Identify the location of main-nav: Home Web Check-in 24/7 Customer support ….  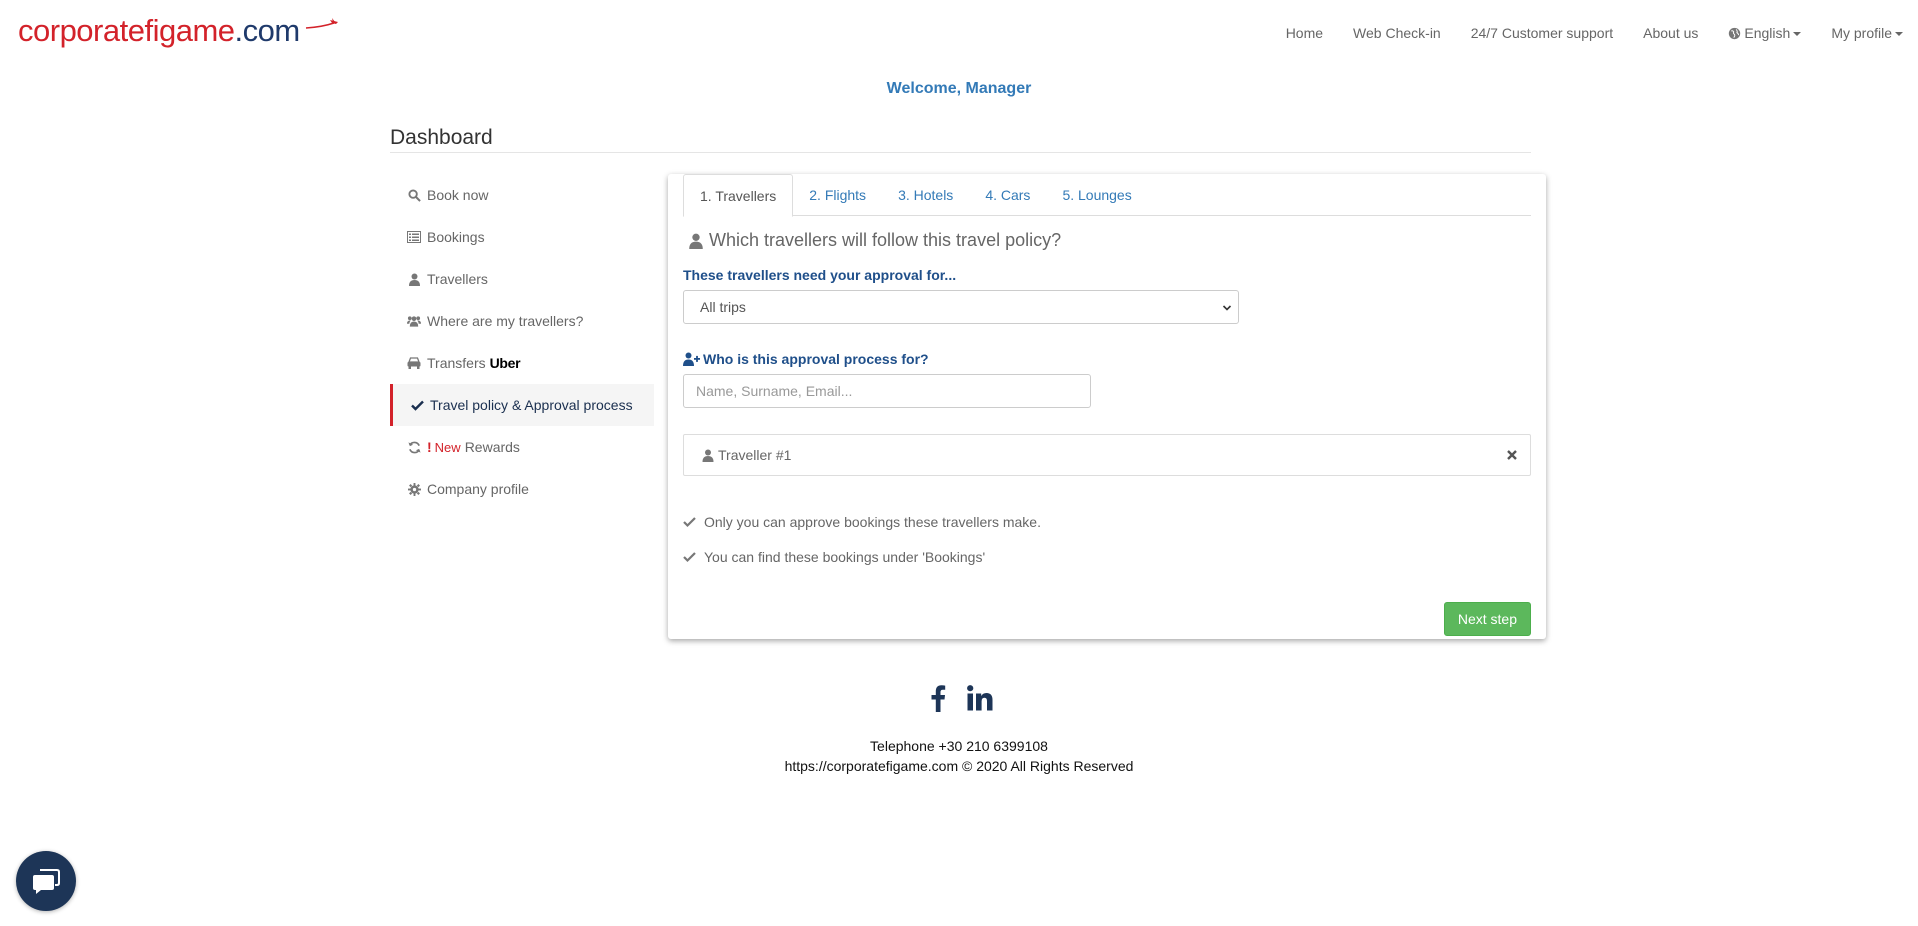
(1594, 33).